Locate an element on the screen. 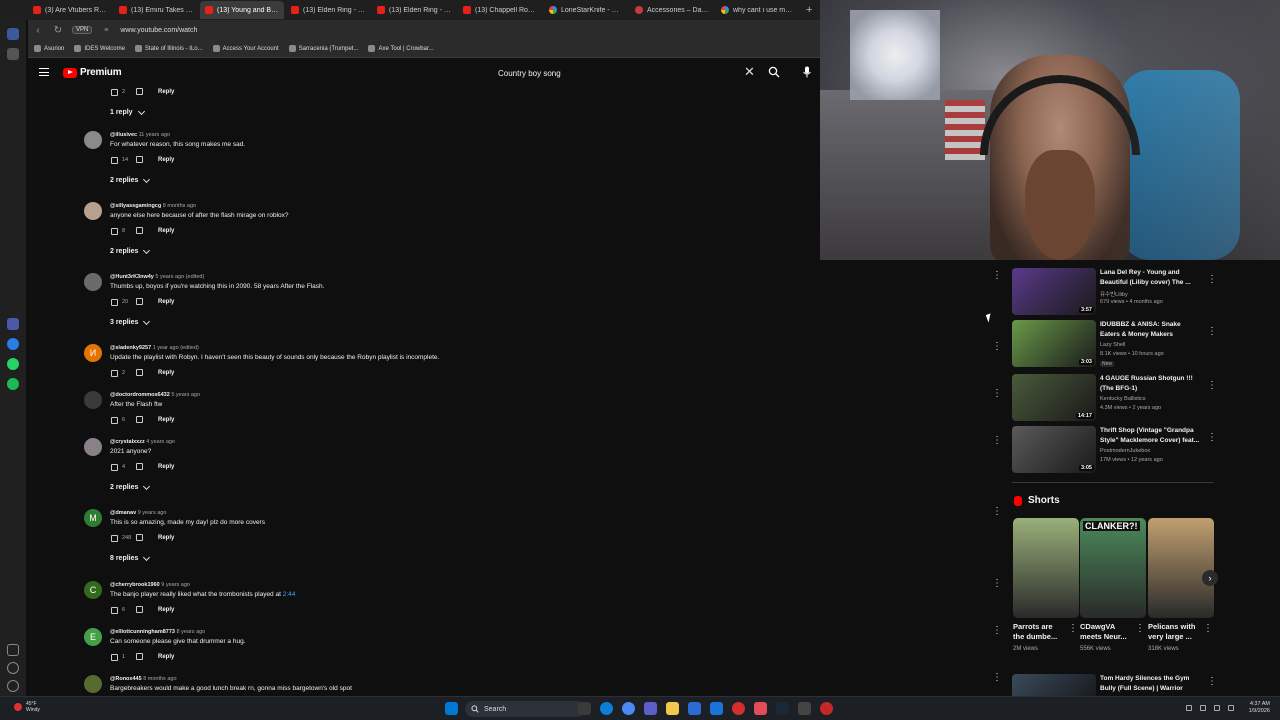 The image size is (1280, 720). bookmark: Asurion is located at coordinates (49, 48).